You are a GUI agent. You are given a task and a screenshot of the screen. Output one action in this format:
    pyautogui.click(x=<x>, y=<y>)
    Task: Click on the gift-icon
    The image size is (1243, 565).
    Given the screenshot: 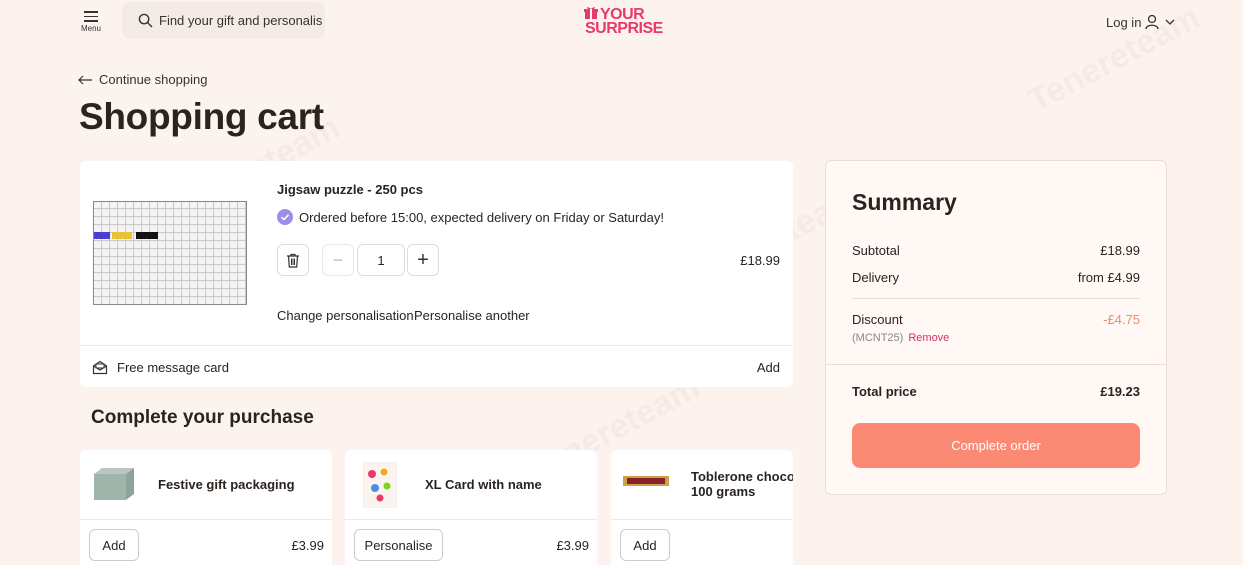 What is the action you would take?
    pyautogui.click(x=591, y=13)
    